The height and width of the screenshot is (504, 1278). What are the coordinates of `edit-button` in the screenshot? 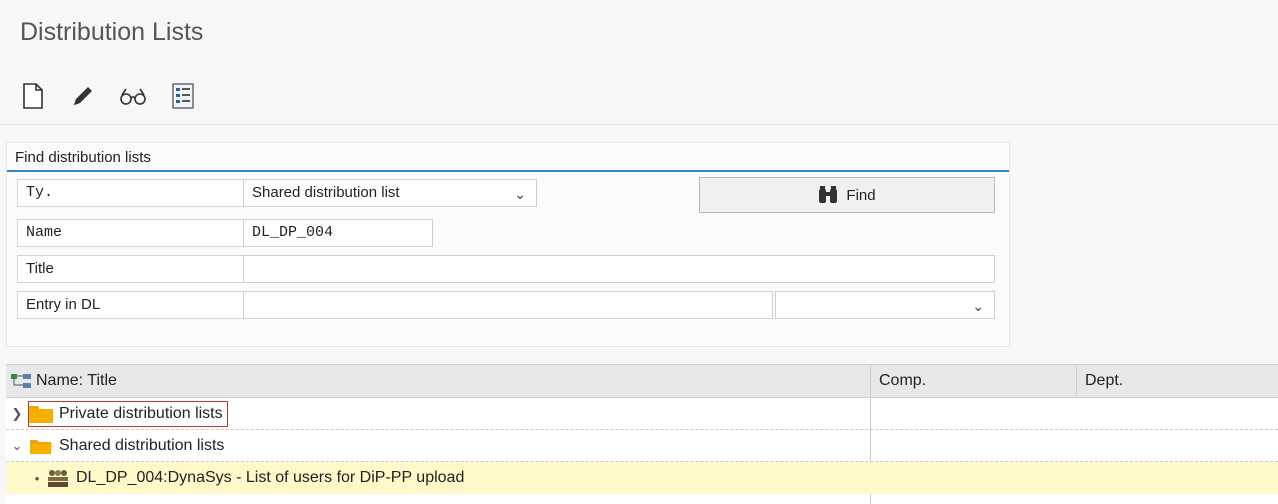 It's located at (83, 96).